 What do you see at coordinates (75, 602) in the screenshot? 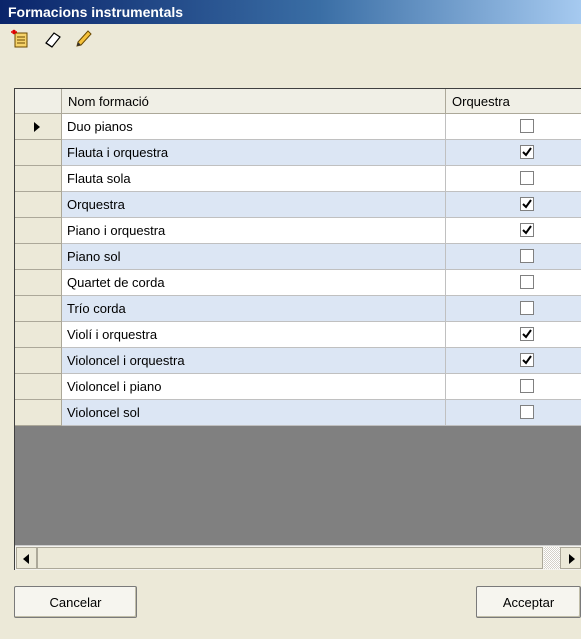
I see `cancel-button: Cancelar` at bounding box center [75, 602].